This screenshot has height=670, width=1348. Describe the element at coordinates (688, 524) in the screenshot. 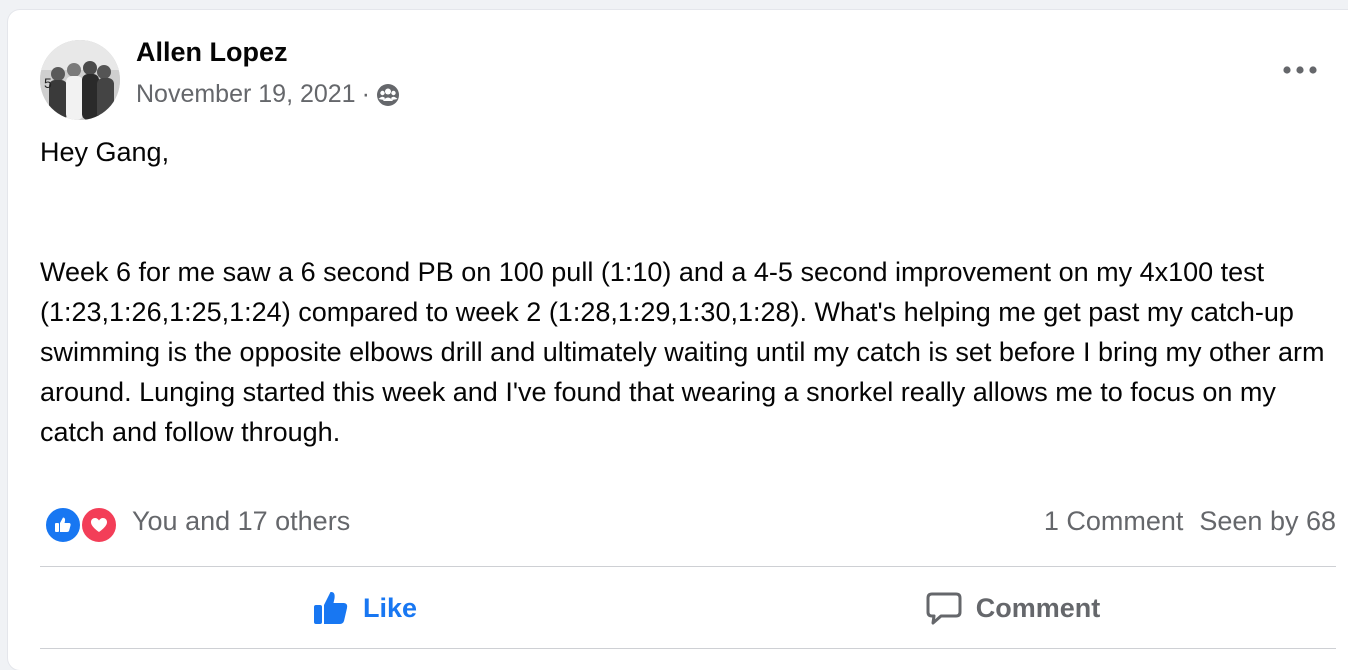

I see `reactions-row: You and 17 others 1 Comment Seen by 68` at that location.